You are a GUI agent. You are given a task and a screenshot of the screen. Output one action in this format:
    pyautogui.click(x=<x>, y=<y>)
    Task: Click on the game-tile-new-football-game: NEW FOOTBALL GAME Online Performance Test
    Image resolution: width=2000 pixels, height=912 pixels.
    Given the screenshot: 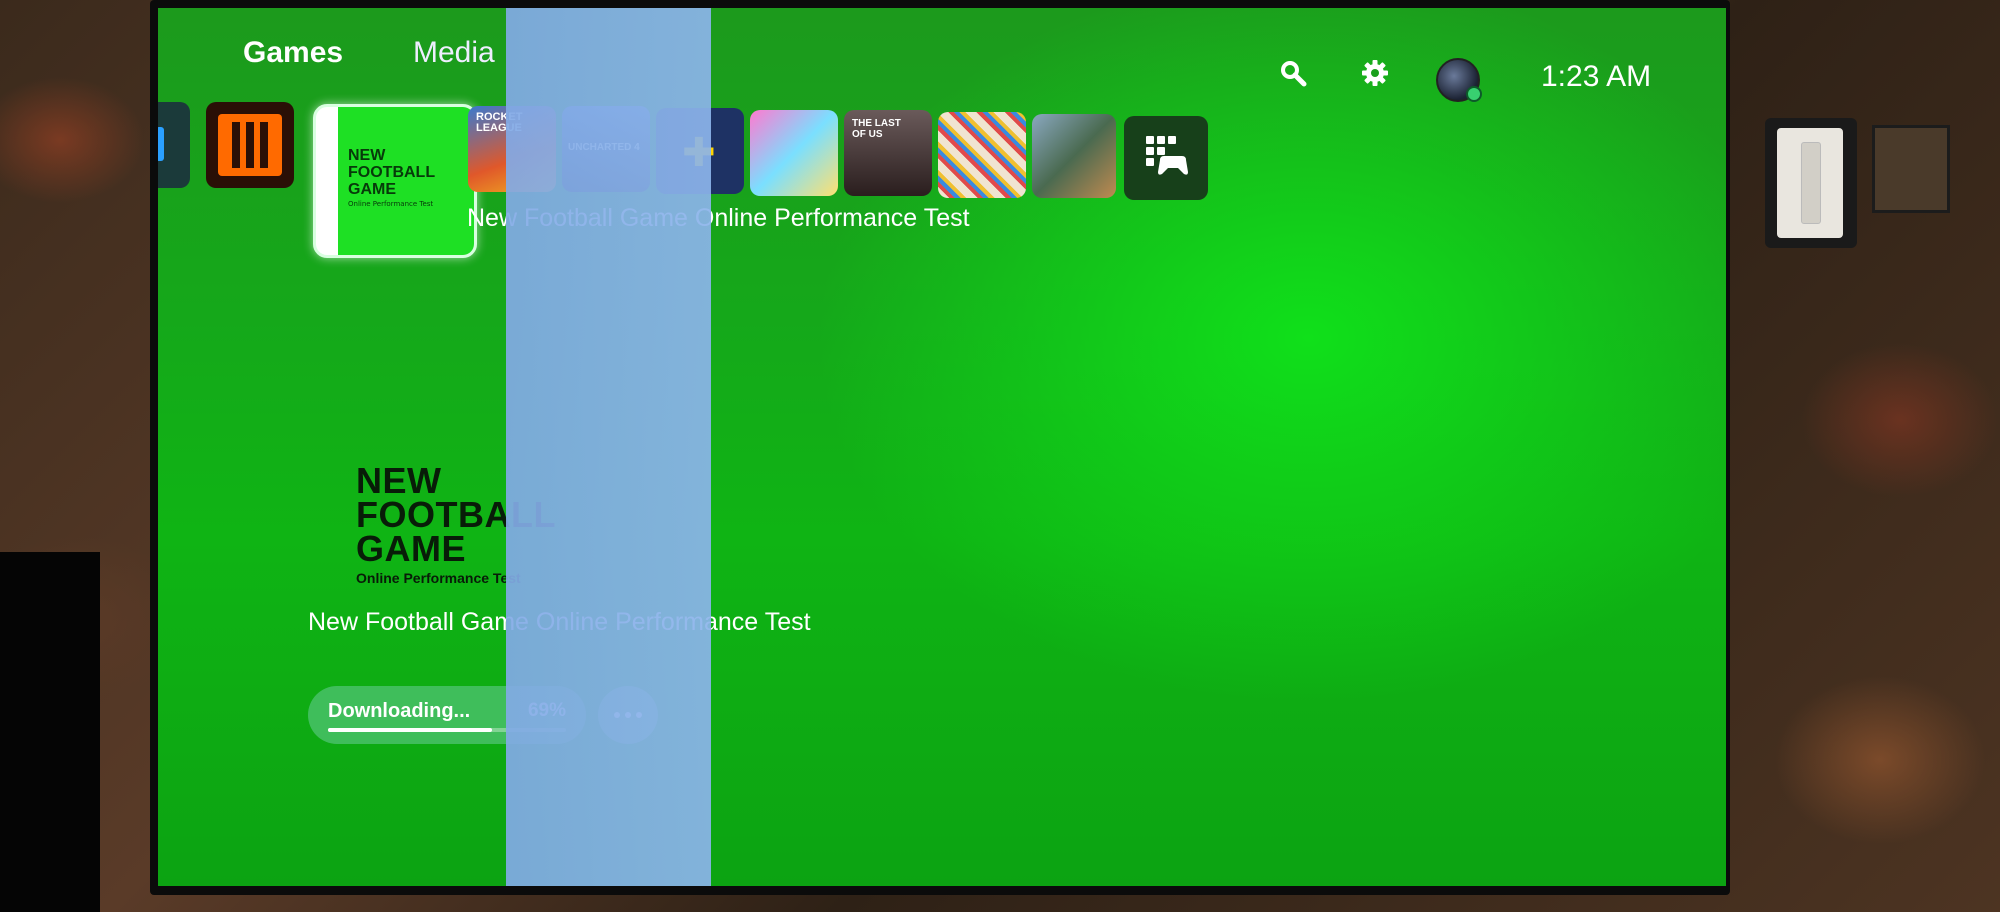 What is the action you would take?
    pyautogui.click(x=395, y=181)
    